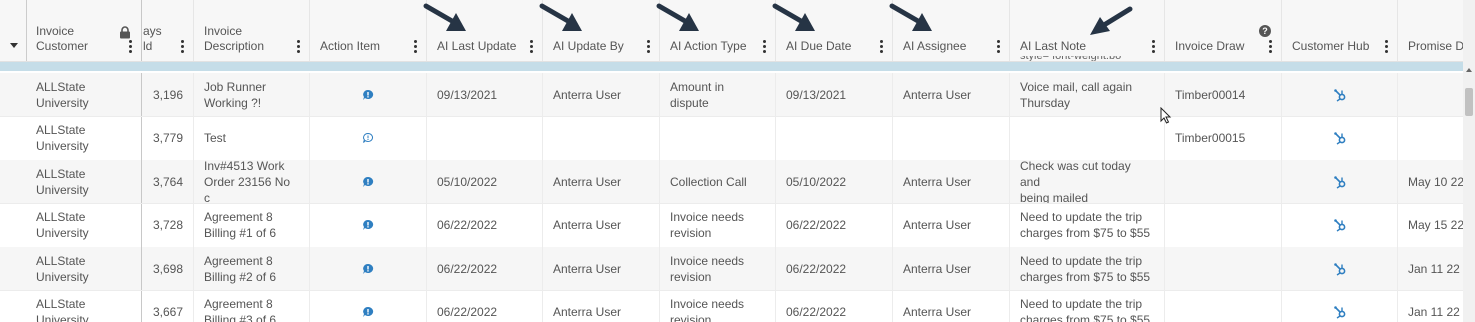 The height and width of the screenshot is (322, 1475). I want to click on cell-ai-due-date: 06/22/2022, so click(834, 306).